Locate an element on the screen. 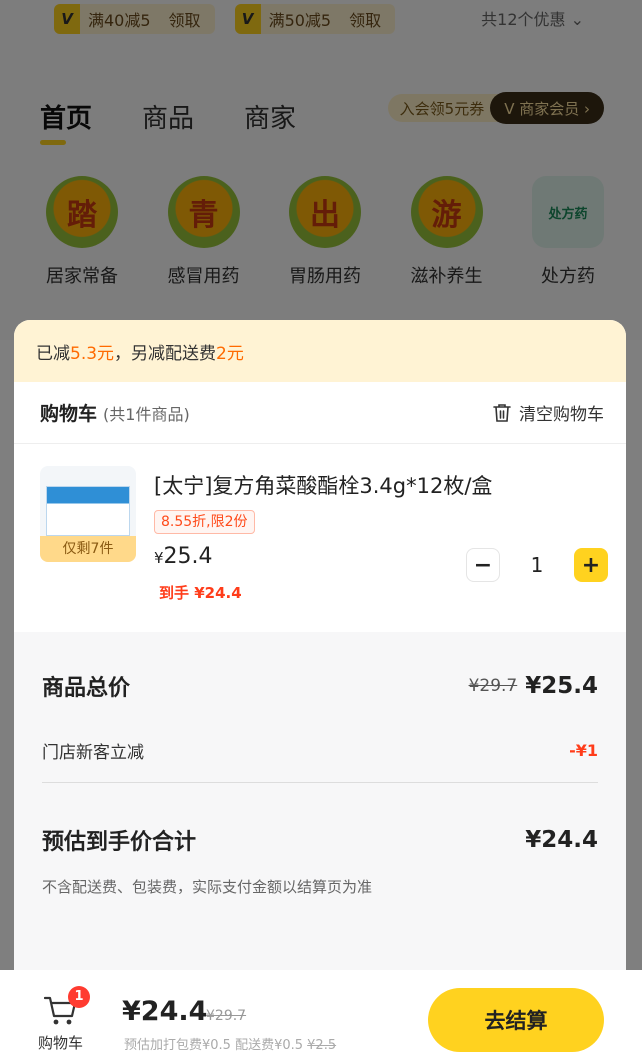 The image size is (642, 1062). cart-title: 购物车 is located at coordinates (69, 414).